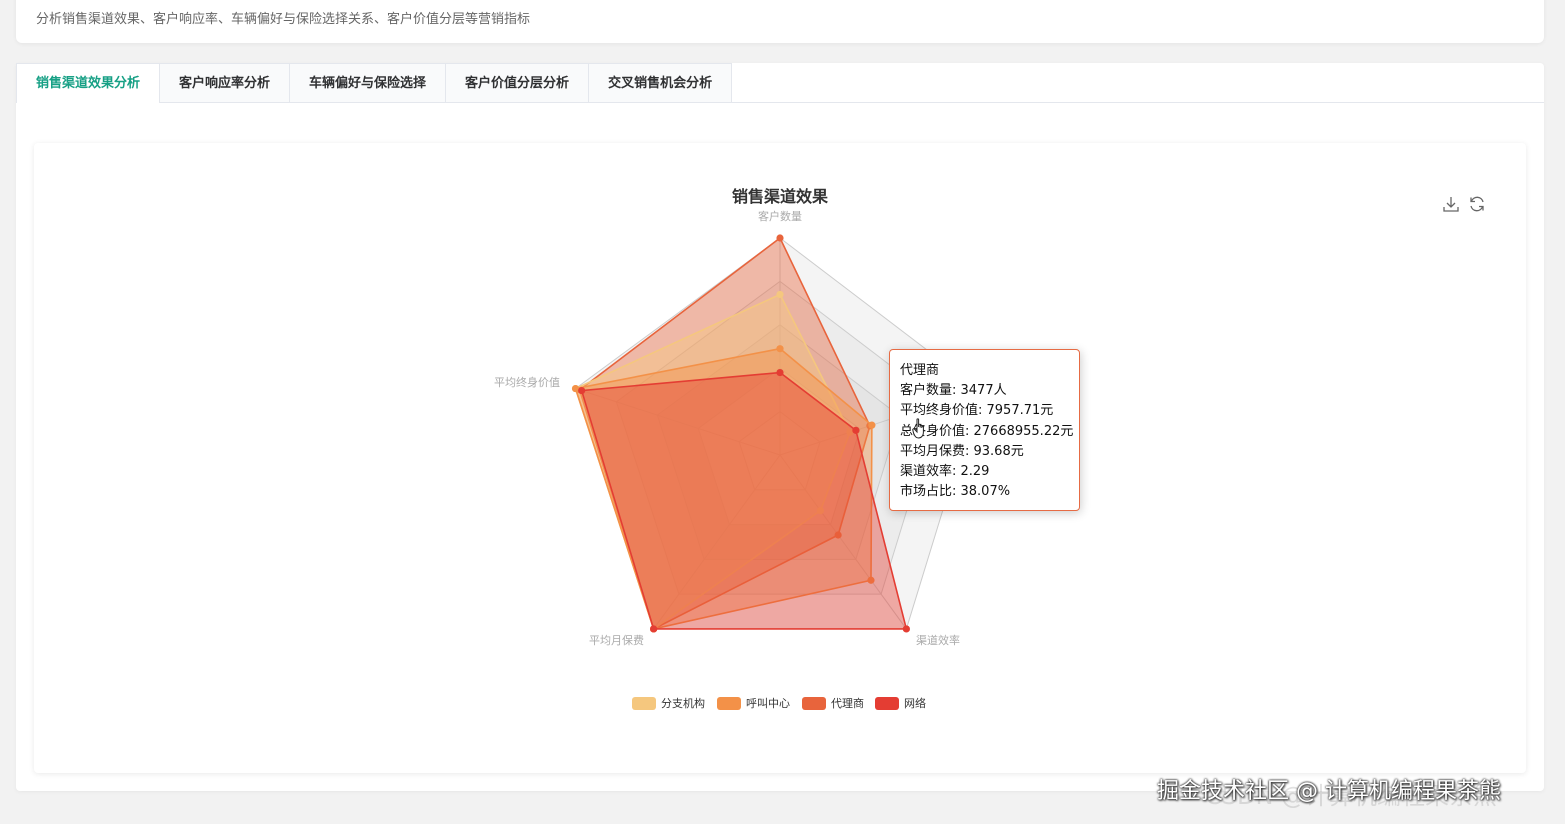 The image size is (1565, 824). What do you see at coordinates (847, 703) in the screenshot?
I see `legend-label: 代理商` at bounding box center [847, 703].